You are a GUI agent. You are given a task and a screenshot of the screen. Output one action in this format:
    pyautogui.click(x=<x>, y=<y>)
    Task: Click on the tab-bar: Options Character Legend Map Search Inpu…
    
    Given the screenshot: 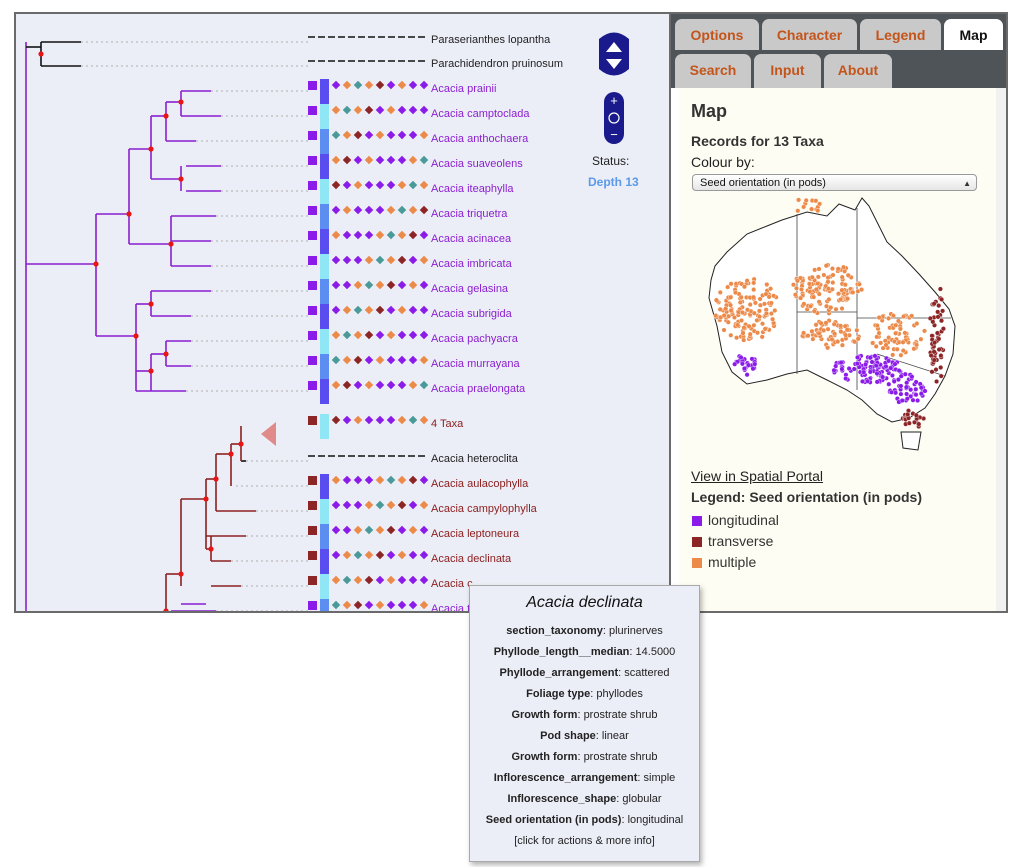 What is the action you would take?
    pyautogui.click(x=838, y=51)
    